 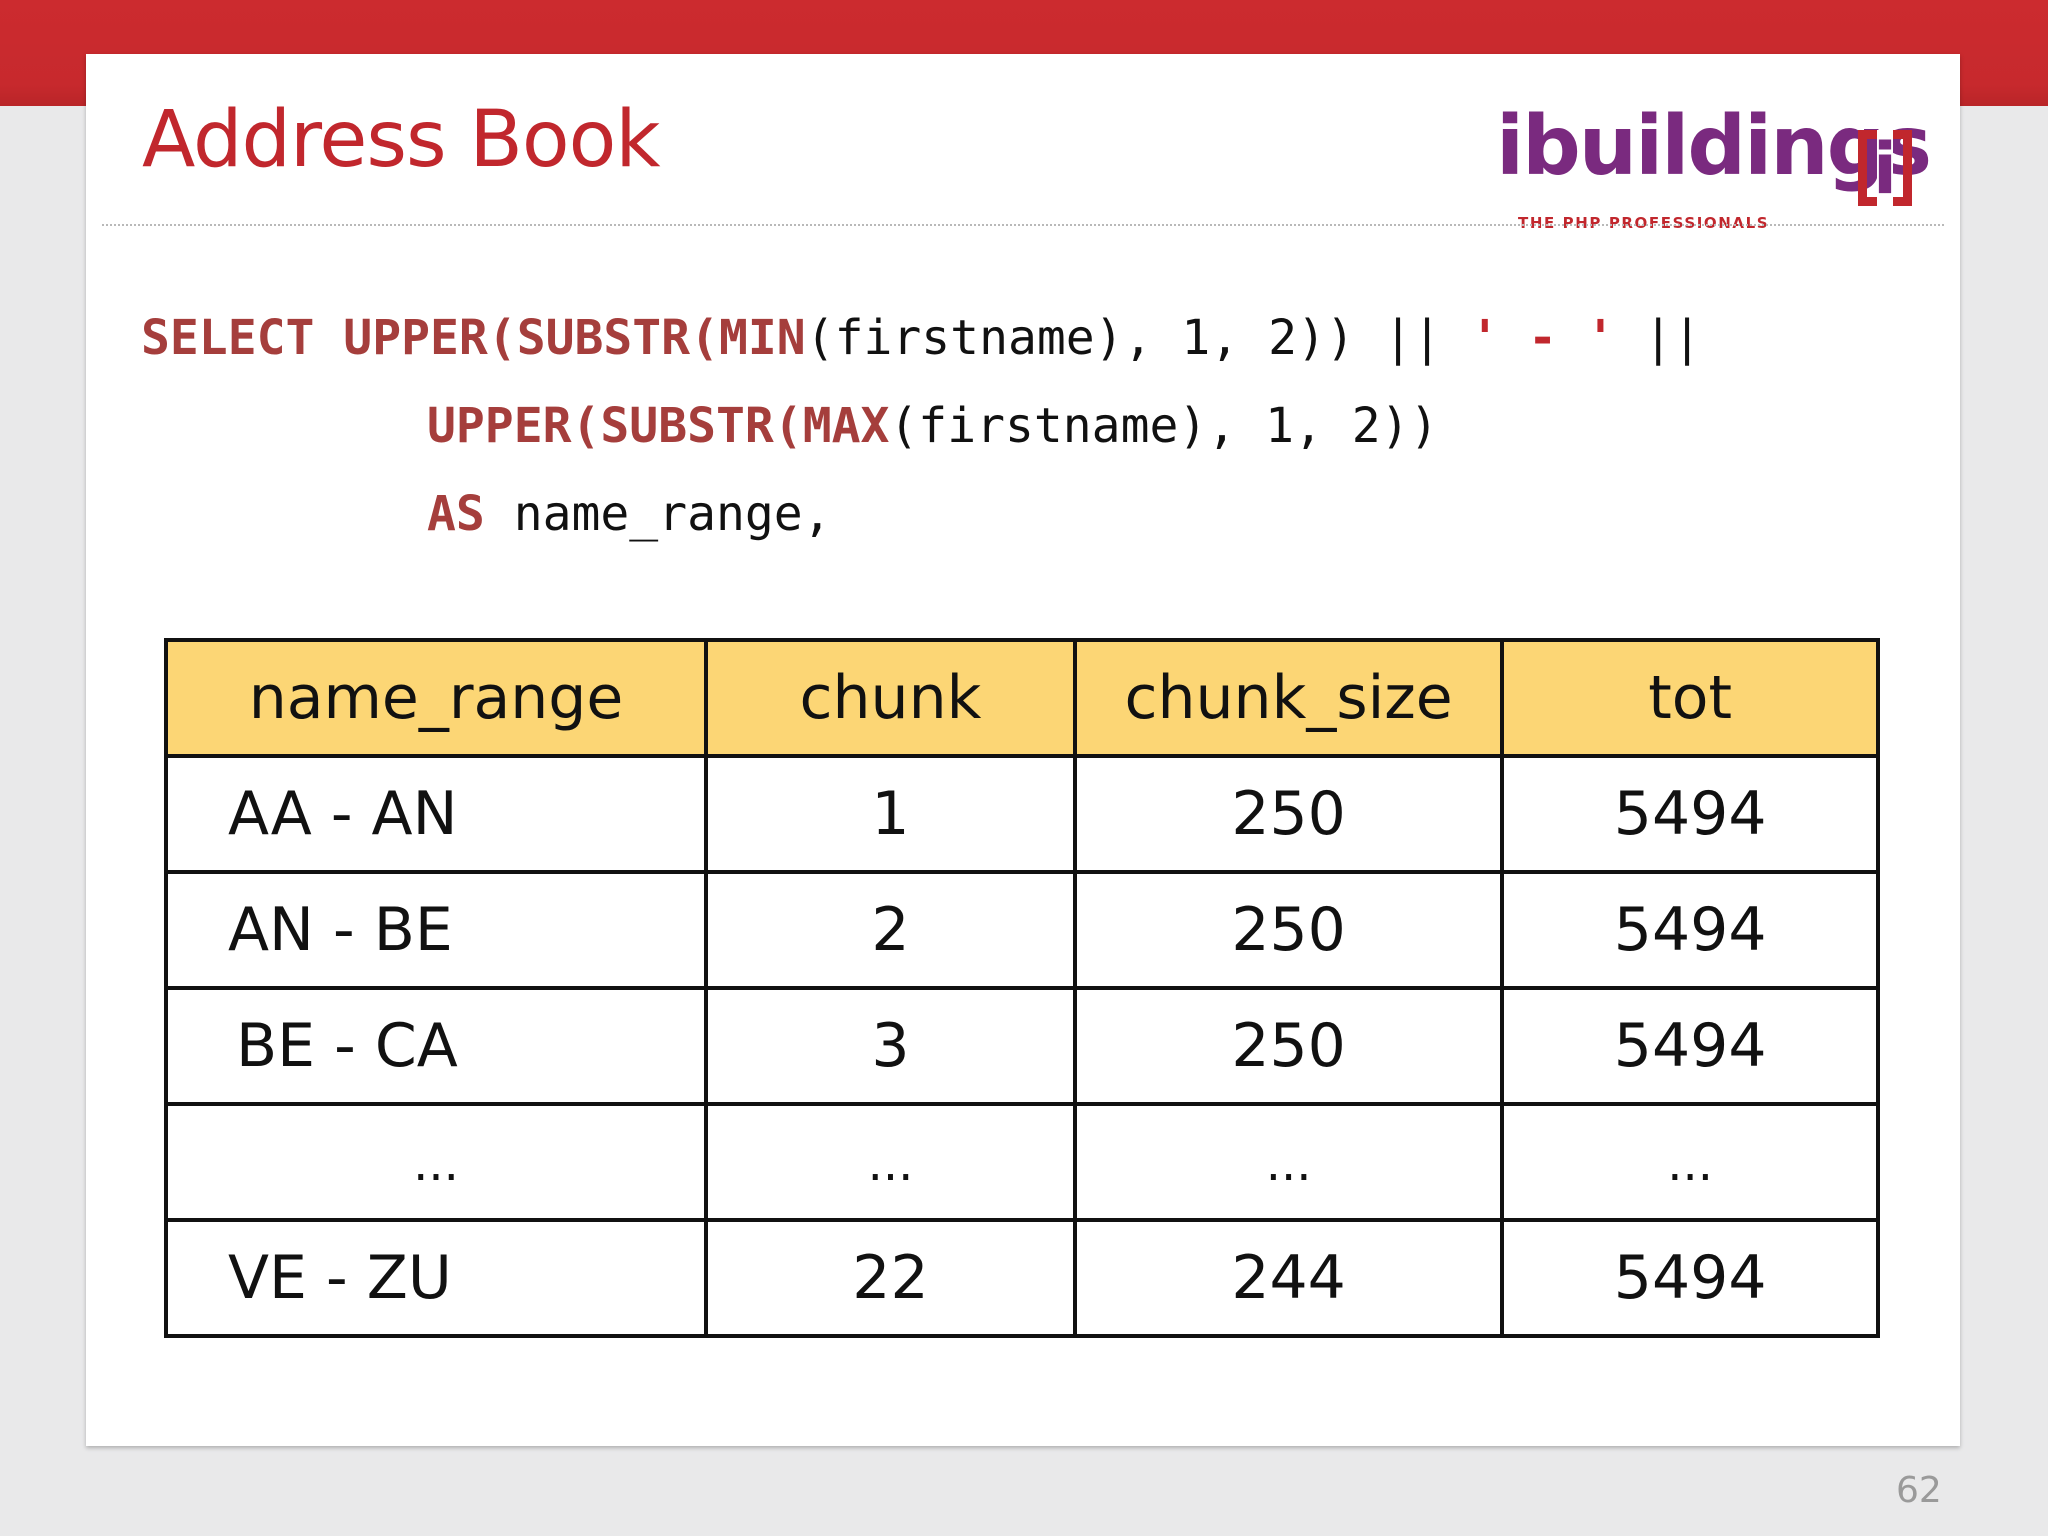 What do you see at coordinates (1644, 223) in the screenshot?
I see `logo-tagline: THE PHP PROFESSIONALS` at bounding box center [1644, 223].